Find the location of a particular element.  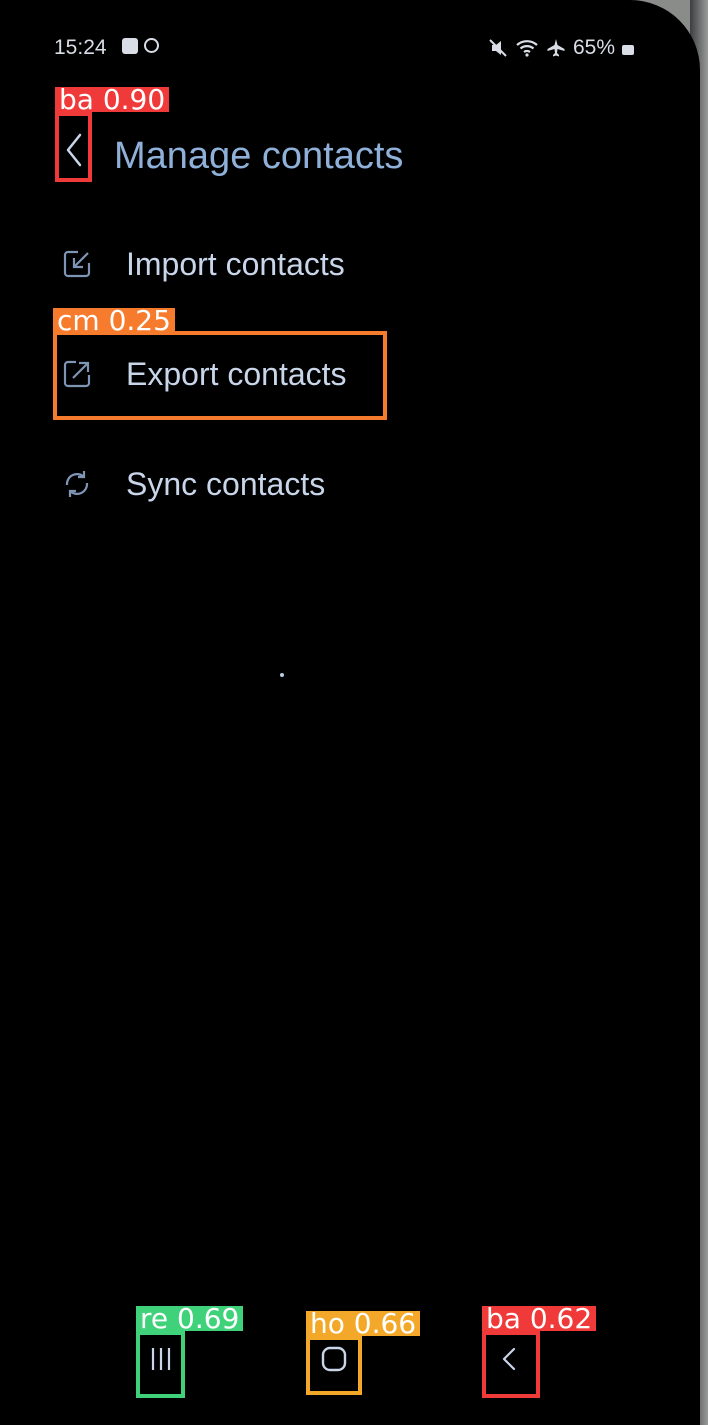

detection-label: ba 0.62 is located at coordinates (539, 1319).